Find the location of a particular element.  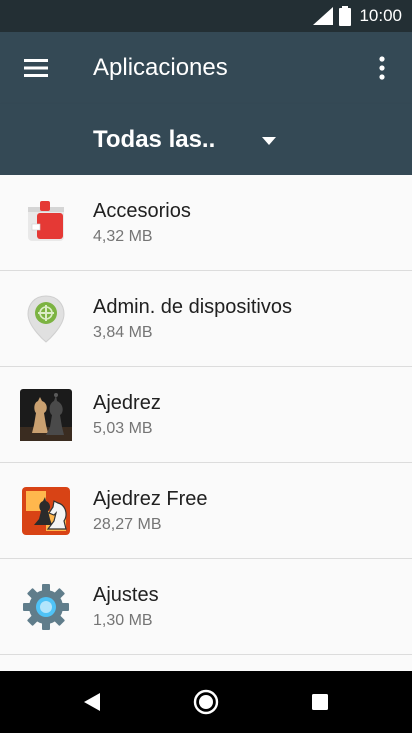

more-options-button is located at coordinates (382, 68).